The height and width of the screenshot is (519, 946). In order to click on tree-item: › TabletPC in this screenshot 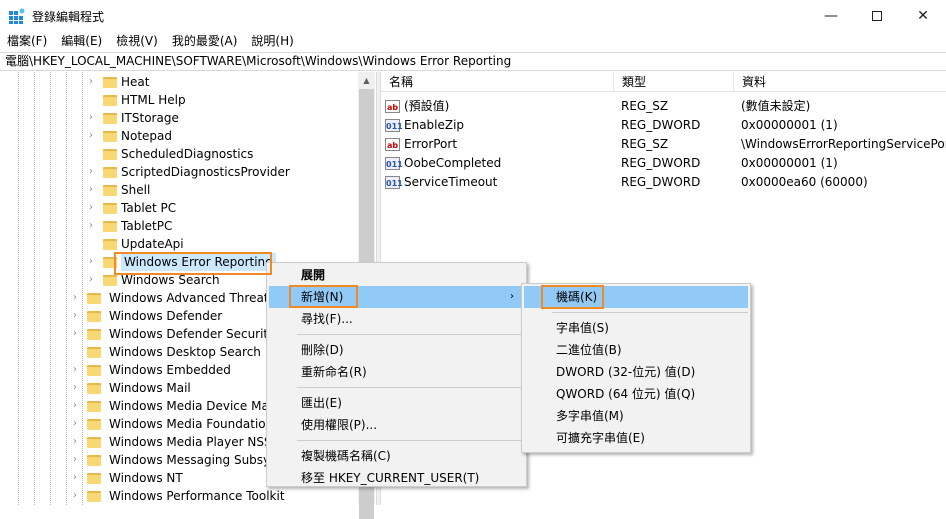, I will do `click(130, 226)`.